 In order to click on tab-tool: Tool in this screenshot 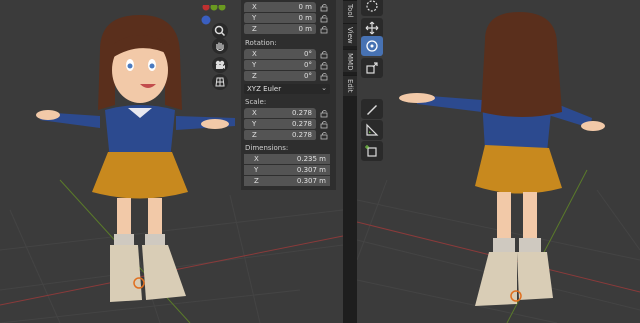, I will do `click(350, 11)`.